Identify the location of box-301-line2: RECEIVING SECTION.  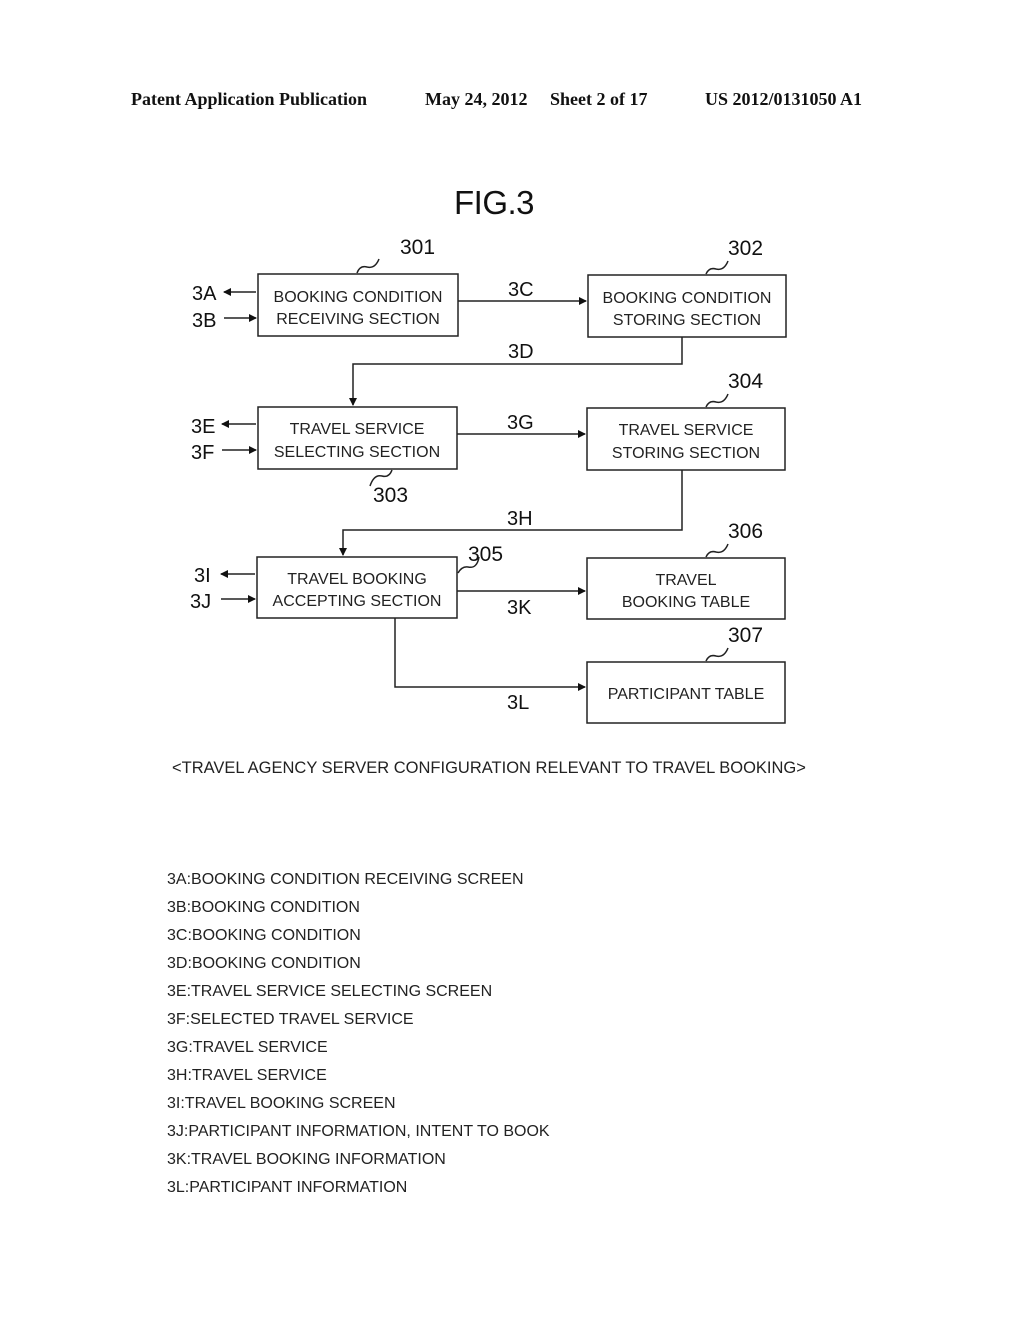
(358, 319).